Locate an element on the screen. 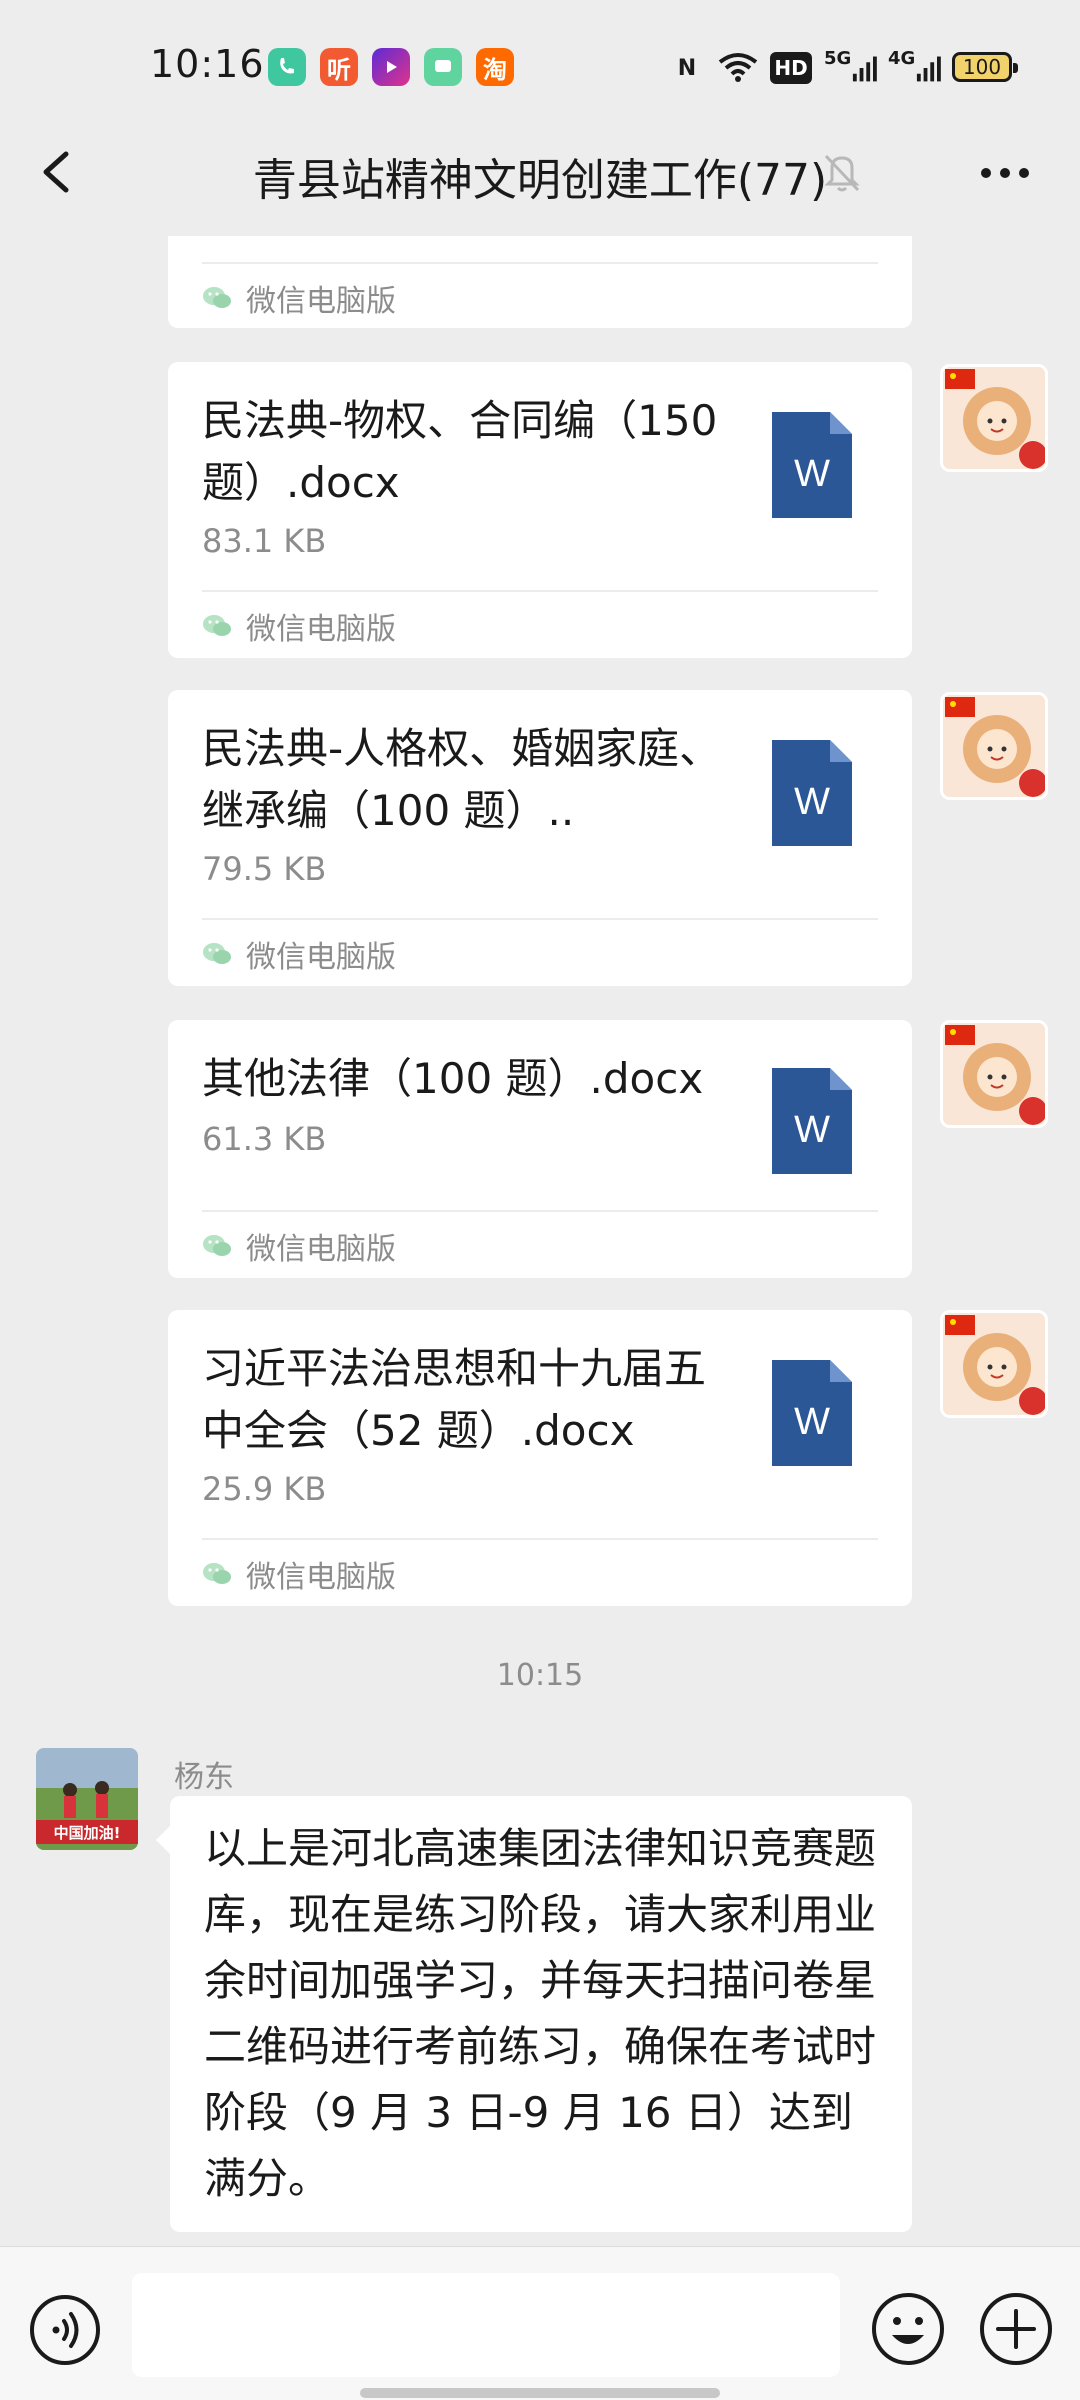  file-size: 79.5 KB is located at coordinates (264, 869).